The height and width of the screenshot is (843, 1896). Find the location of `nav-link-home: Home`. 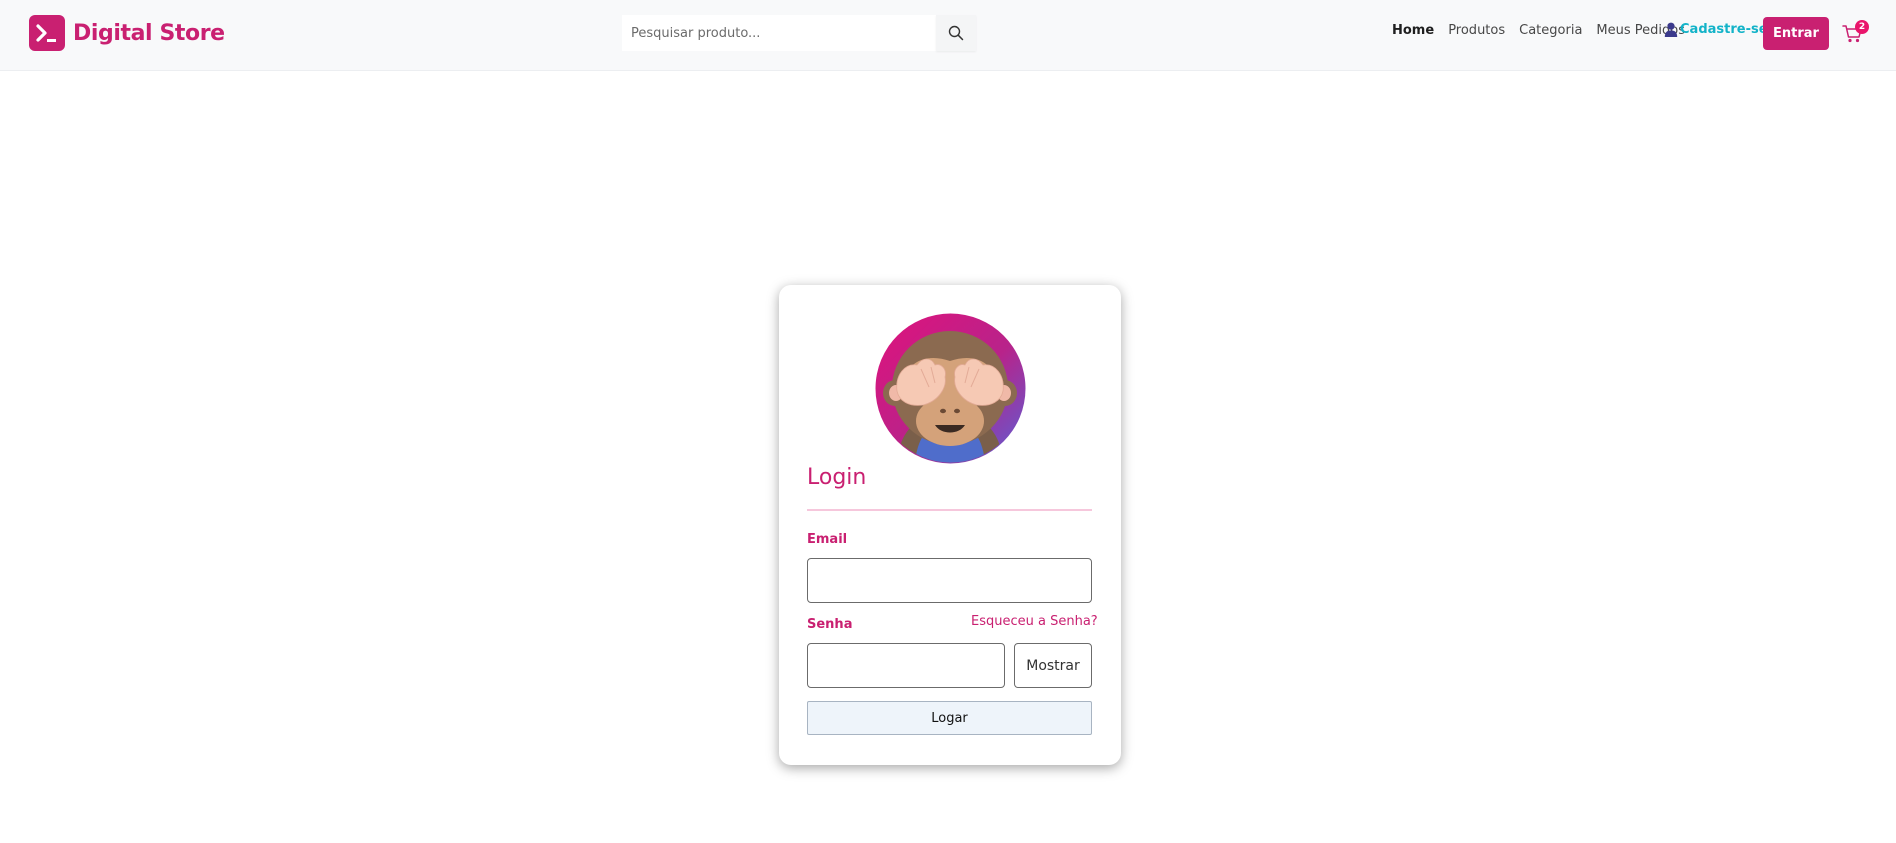

nav-link-home: Home is located at coordinates (1413, 30).